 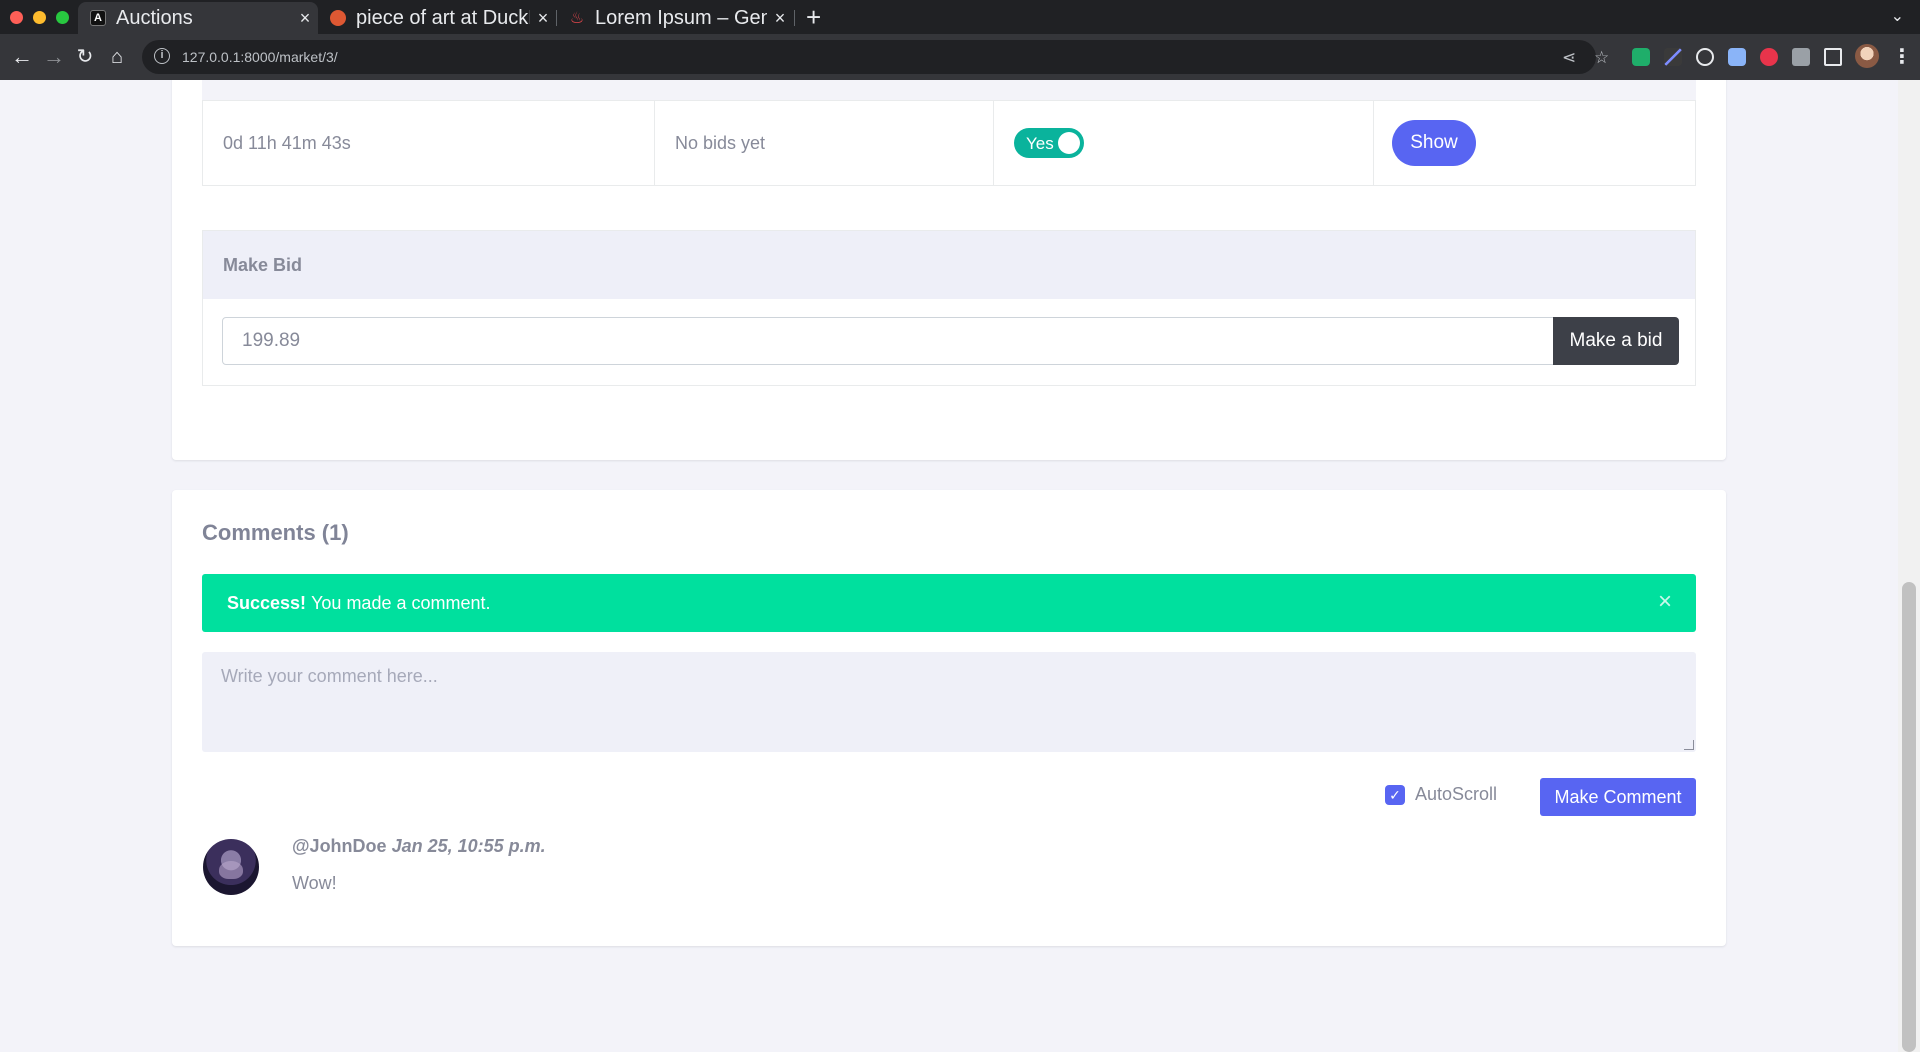 I want to click on tab-title: Lorem Ipsum – Generator, so click(x=681, y=17).